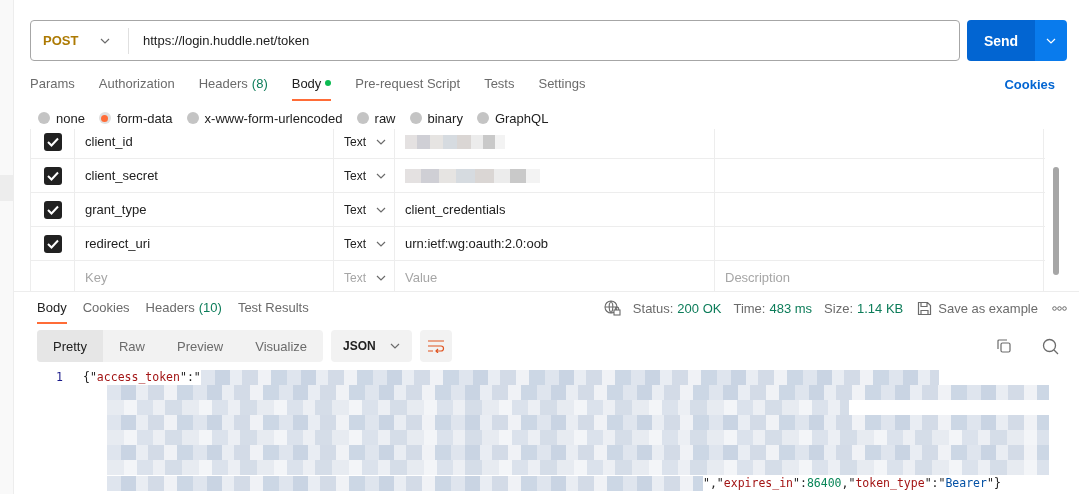 This screenshot has width=1079, height=494. Describe the element at coordinates (1050, 346) in the screenshot. I see `search-icon` at that location.